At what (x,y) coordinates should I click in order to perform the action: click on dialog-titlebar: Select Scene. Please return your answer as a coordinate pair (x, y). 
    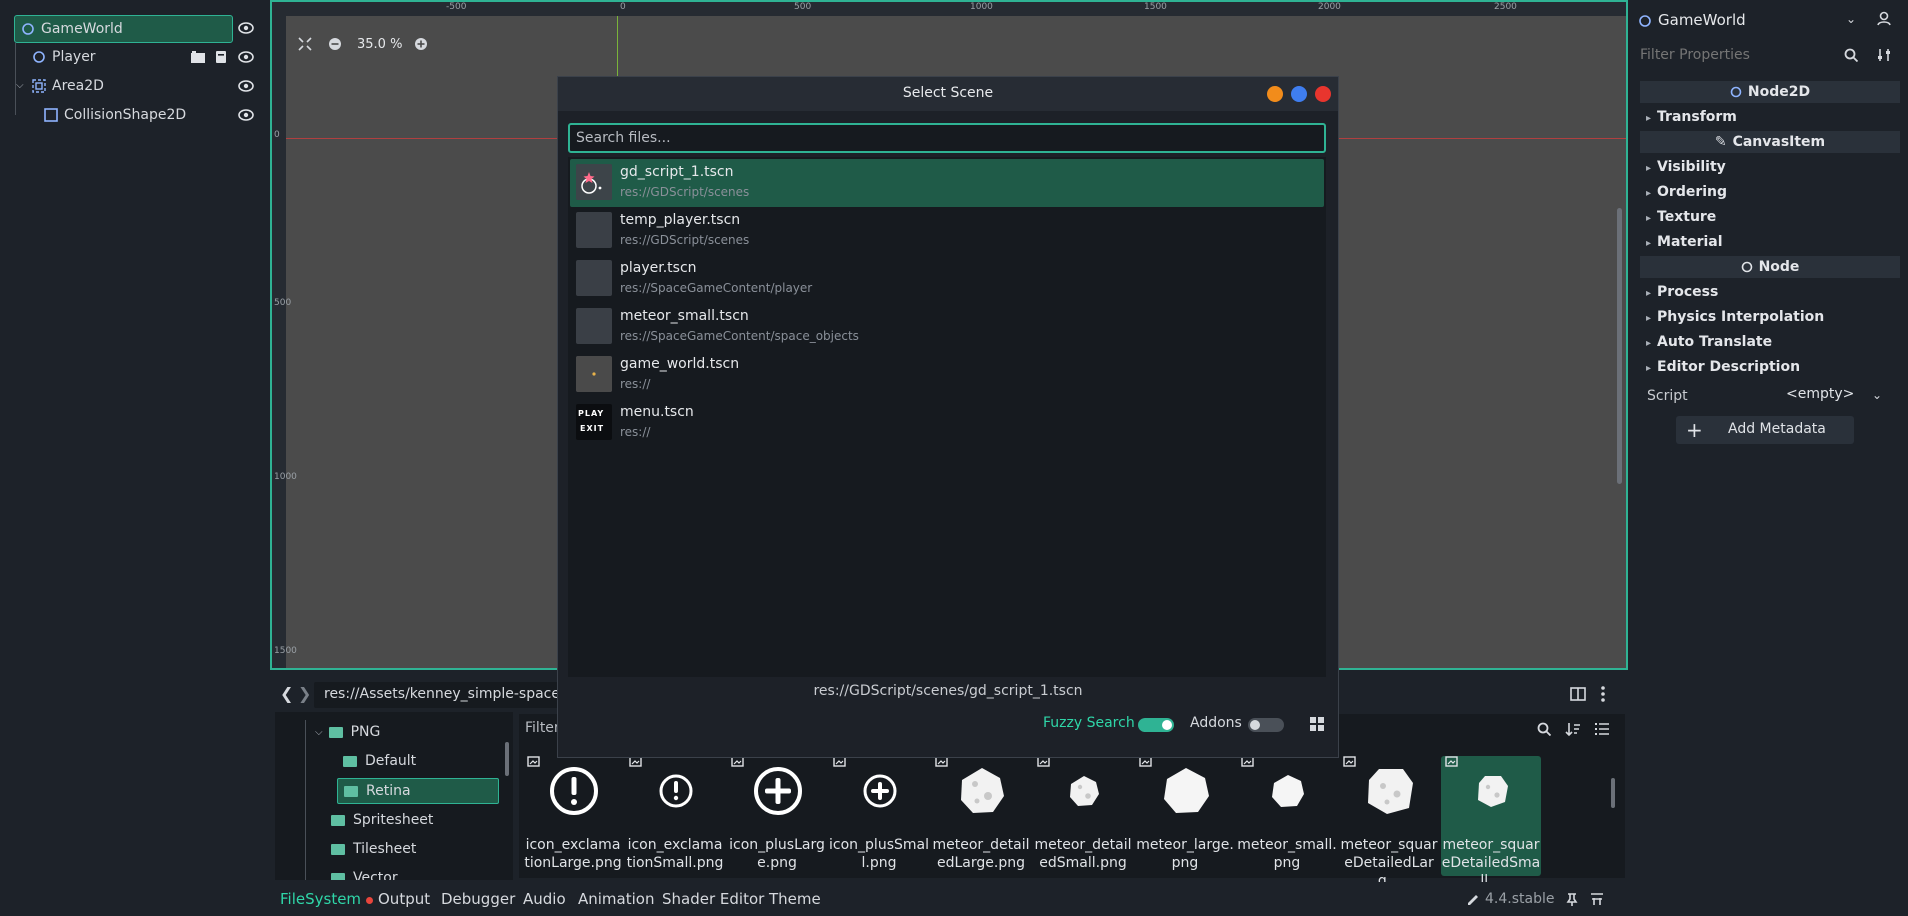
    Looking at the image, I should click on (948, 94).